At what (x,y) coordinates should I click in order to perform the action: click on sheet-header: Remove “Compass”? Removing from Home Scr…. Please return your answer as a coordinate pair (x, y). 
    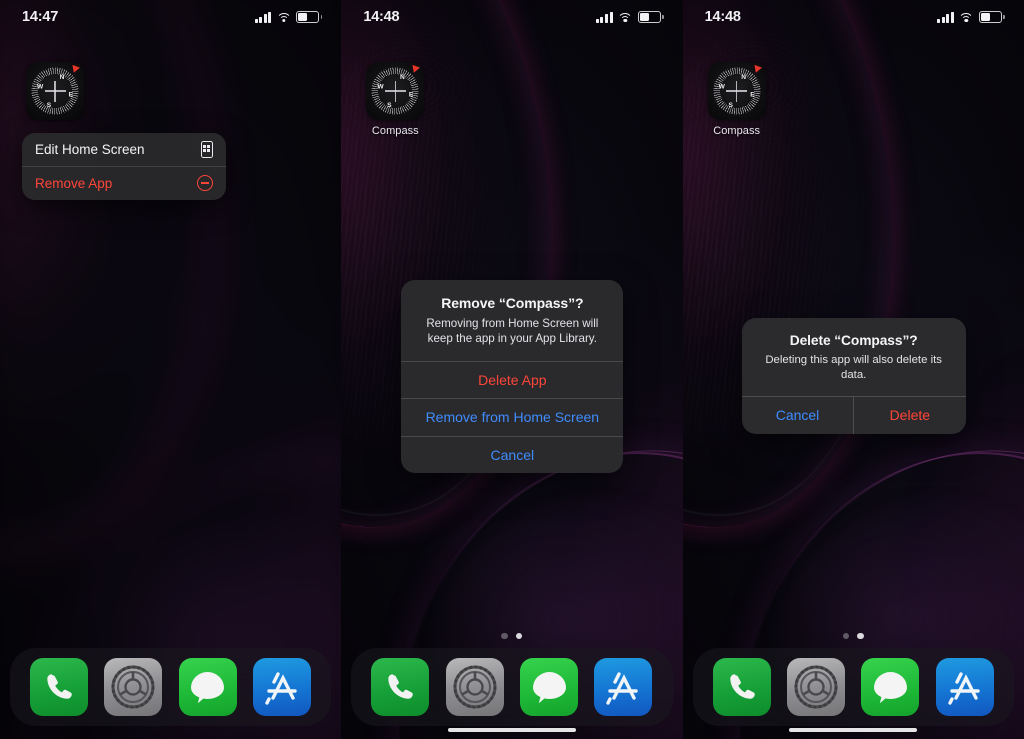
    Looking at the image, I should click on (512, 320).